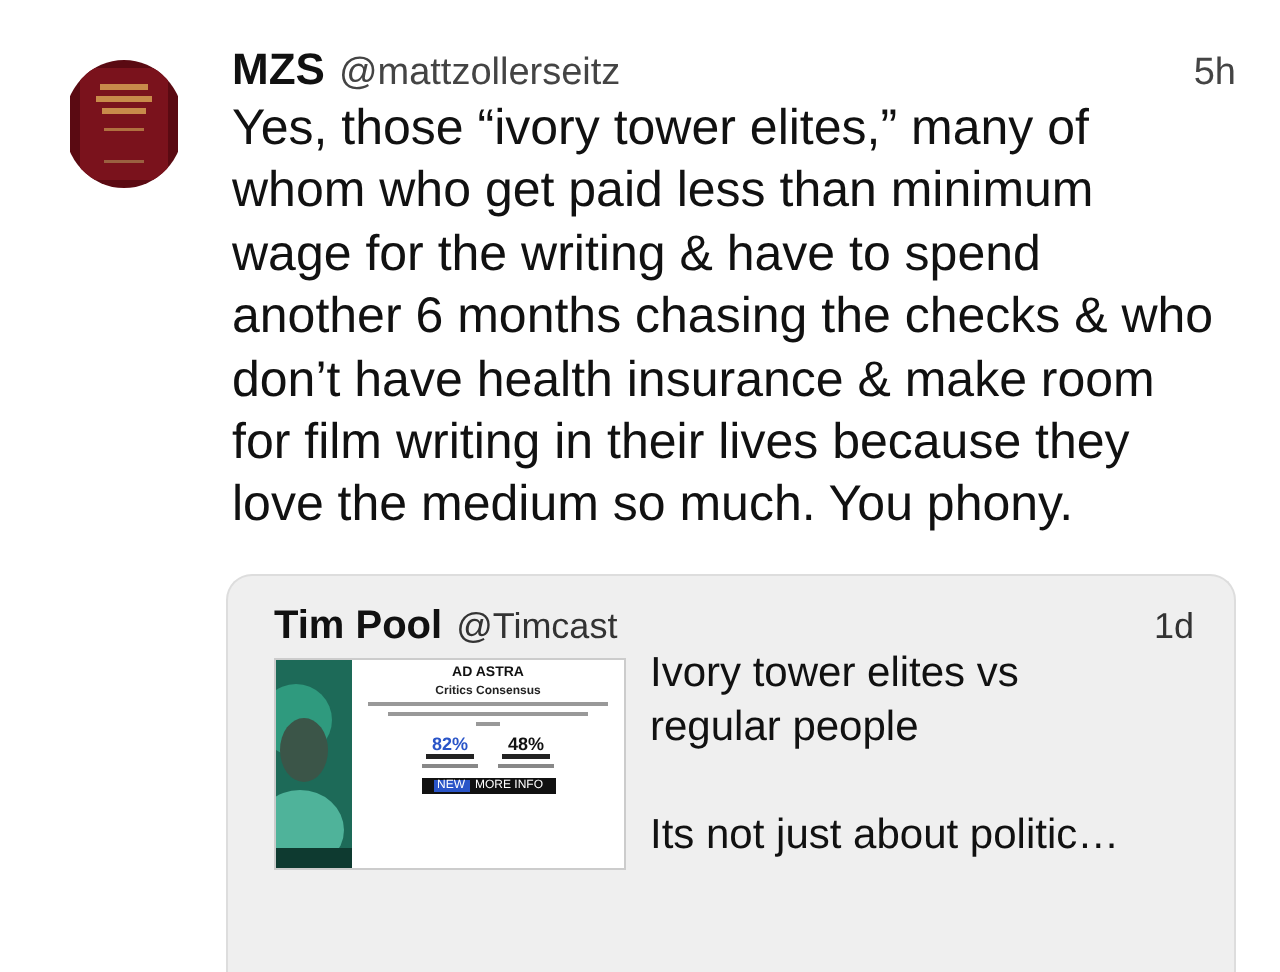 This screenshot has width=1280, height=972. I want to click on quoted-author-handle: @Timcast, so click(537, 626).